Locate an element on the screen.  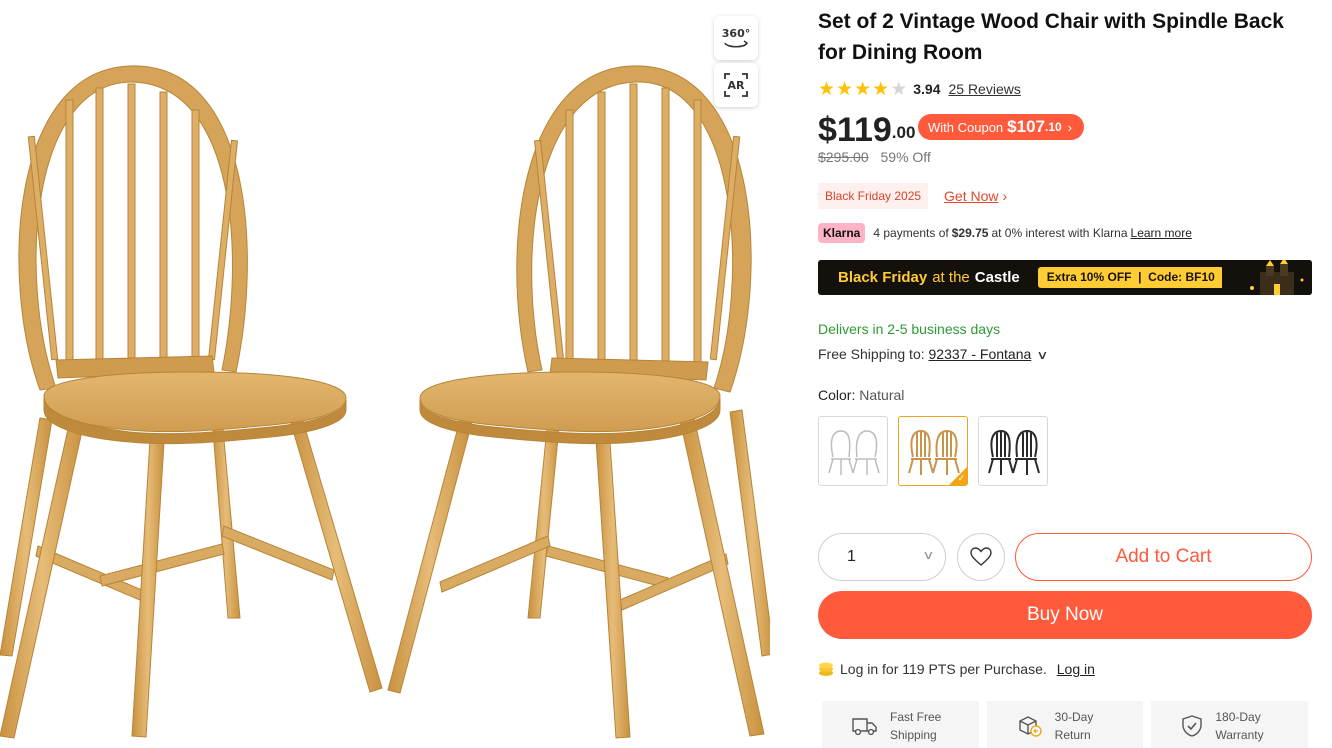
color-label-row: Color: Natural is located at coordinates (861, 395).